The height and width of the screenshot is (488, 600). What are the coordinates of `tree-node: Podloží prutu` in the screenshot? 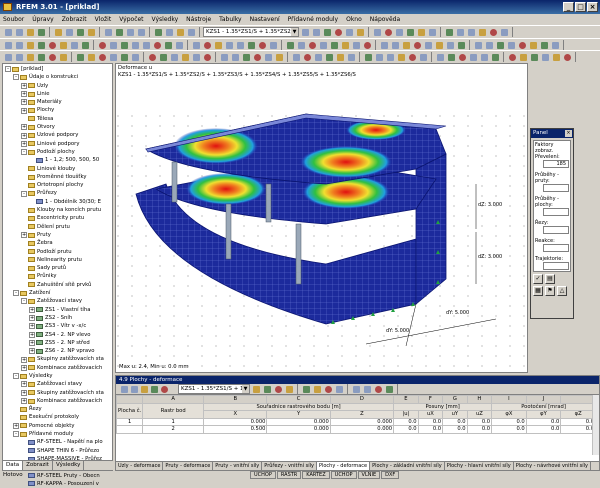 It's located at (57, 252).